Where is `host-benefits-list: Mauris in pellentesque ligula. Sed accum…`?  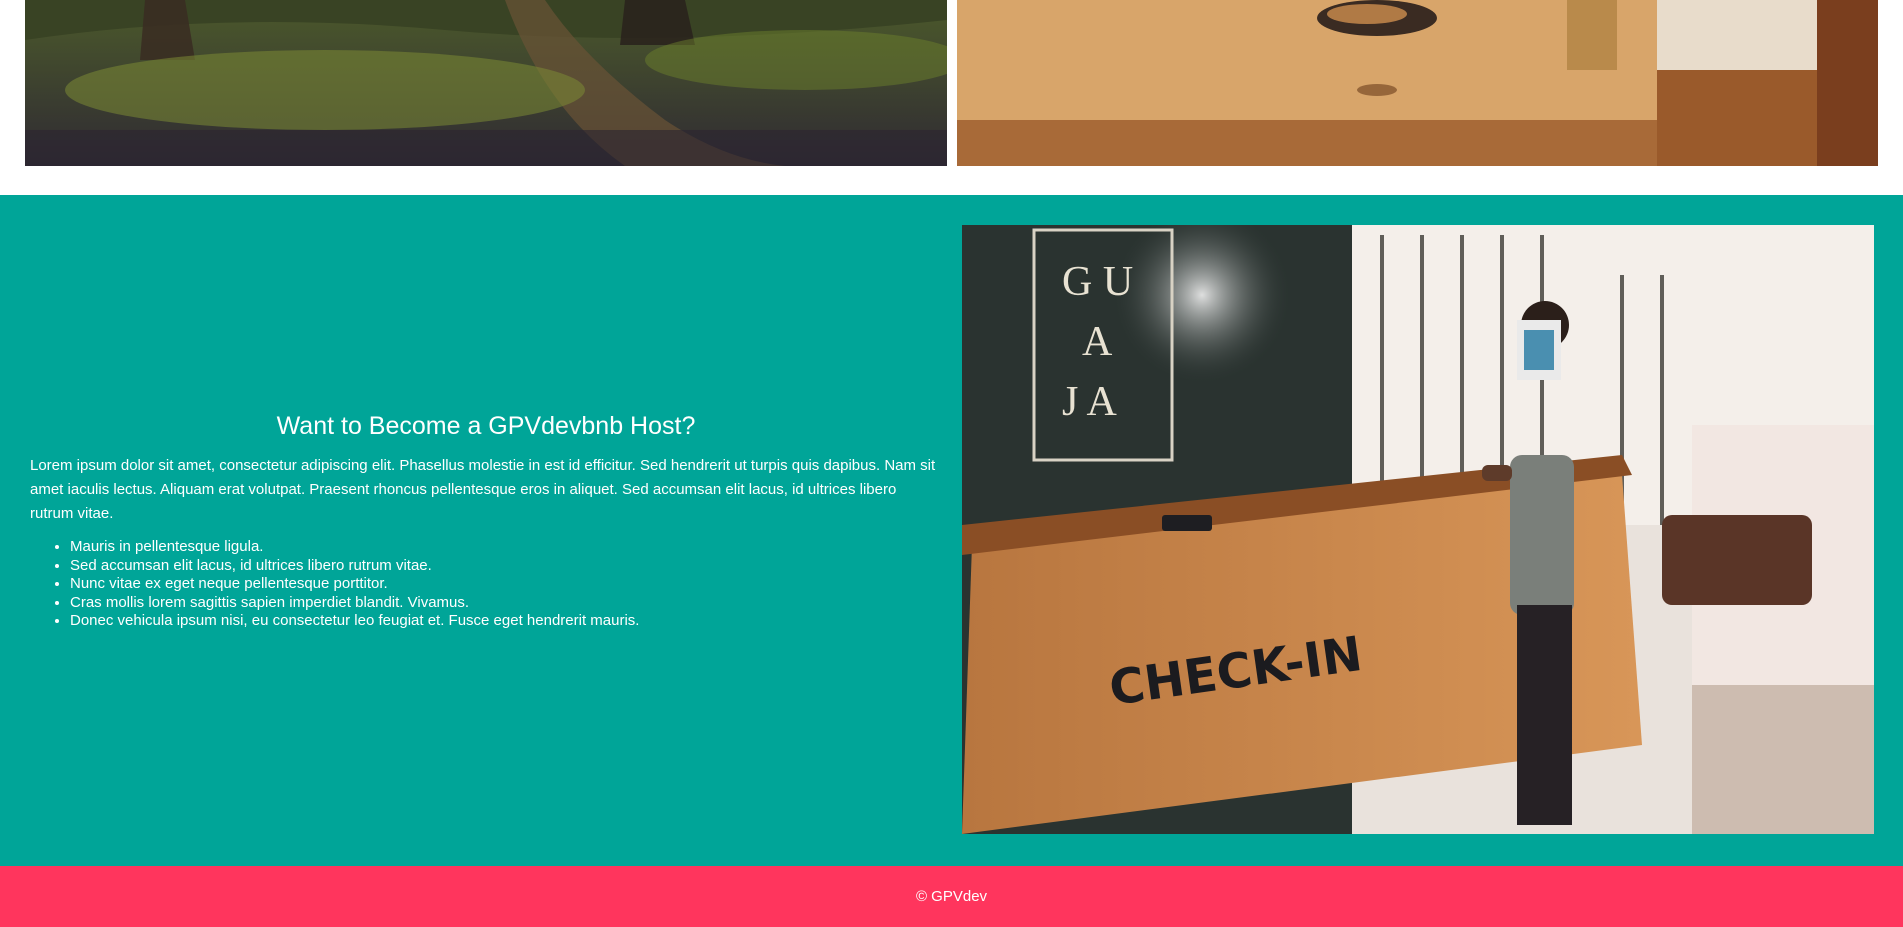
host-benefits-list: Mauris in pellentesque ligula. Sed accum… is located at coordinates (486, 584).